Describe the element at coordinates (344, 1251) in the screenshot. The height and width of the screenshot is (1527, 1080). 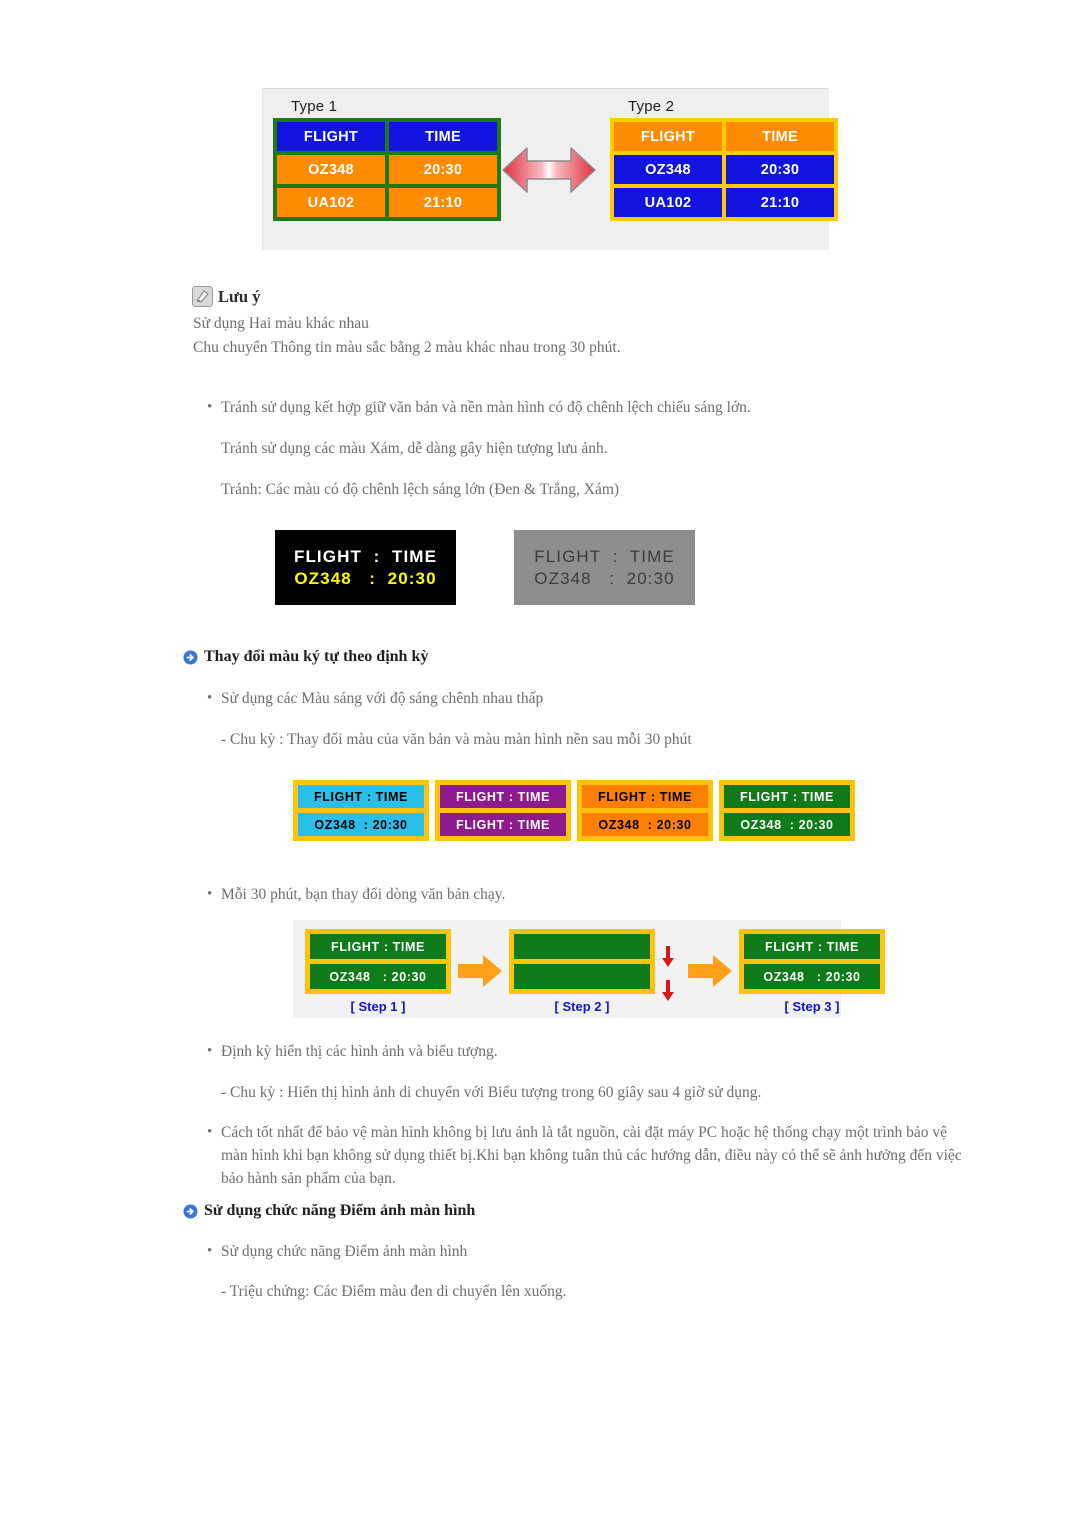
I see `screen-pixel-item-1-text: Sử dụng chức năng Điểm ảnh màn hình` at that location.